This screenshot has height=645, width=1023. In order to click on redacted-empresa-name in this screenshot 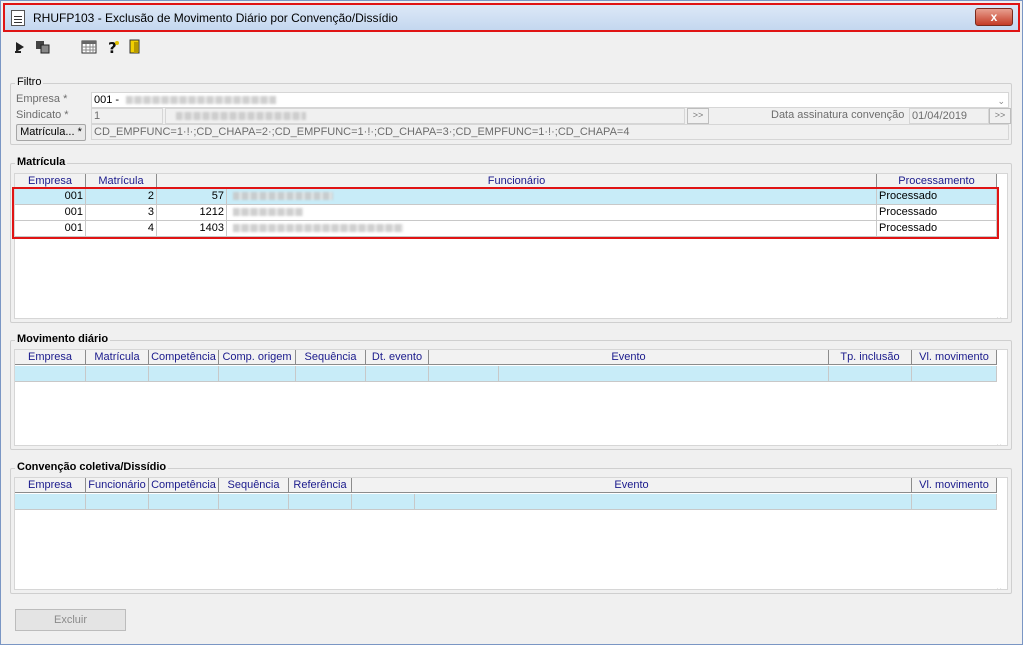, I will do `click(201, 100)`.